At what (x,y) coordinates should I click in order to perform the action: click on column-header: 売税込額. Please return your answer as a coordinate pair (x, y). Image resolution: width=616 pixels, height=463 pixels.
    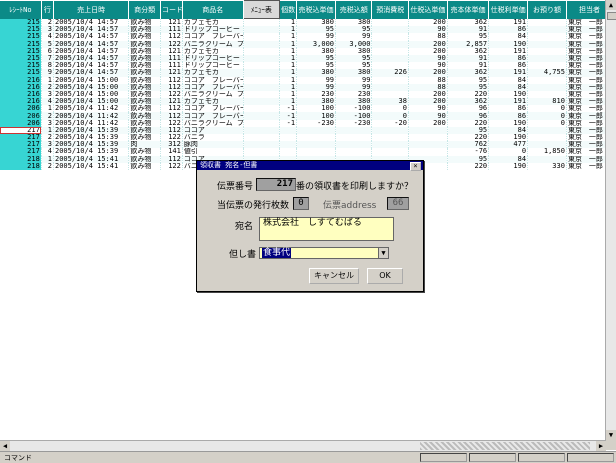
    Looking at the image, I should click on (354, 9).